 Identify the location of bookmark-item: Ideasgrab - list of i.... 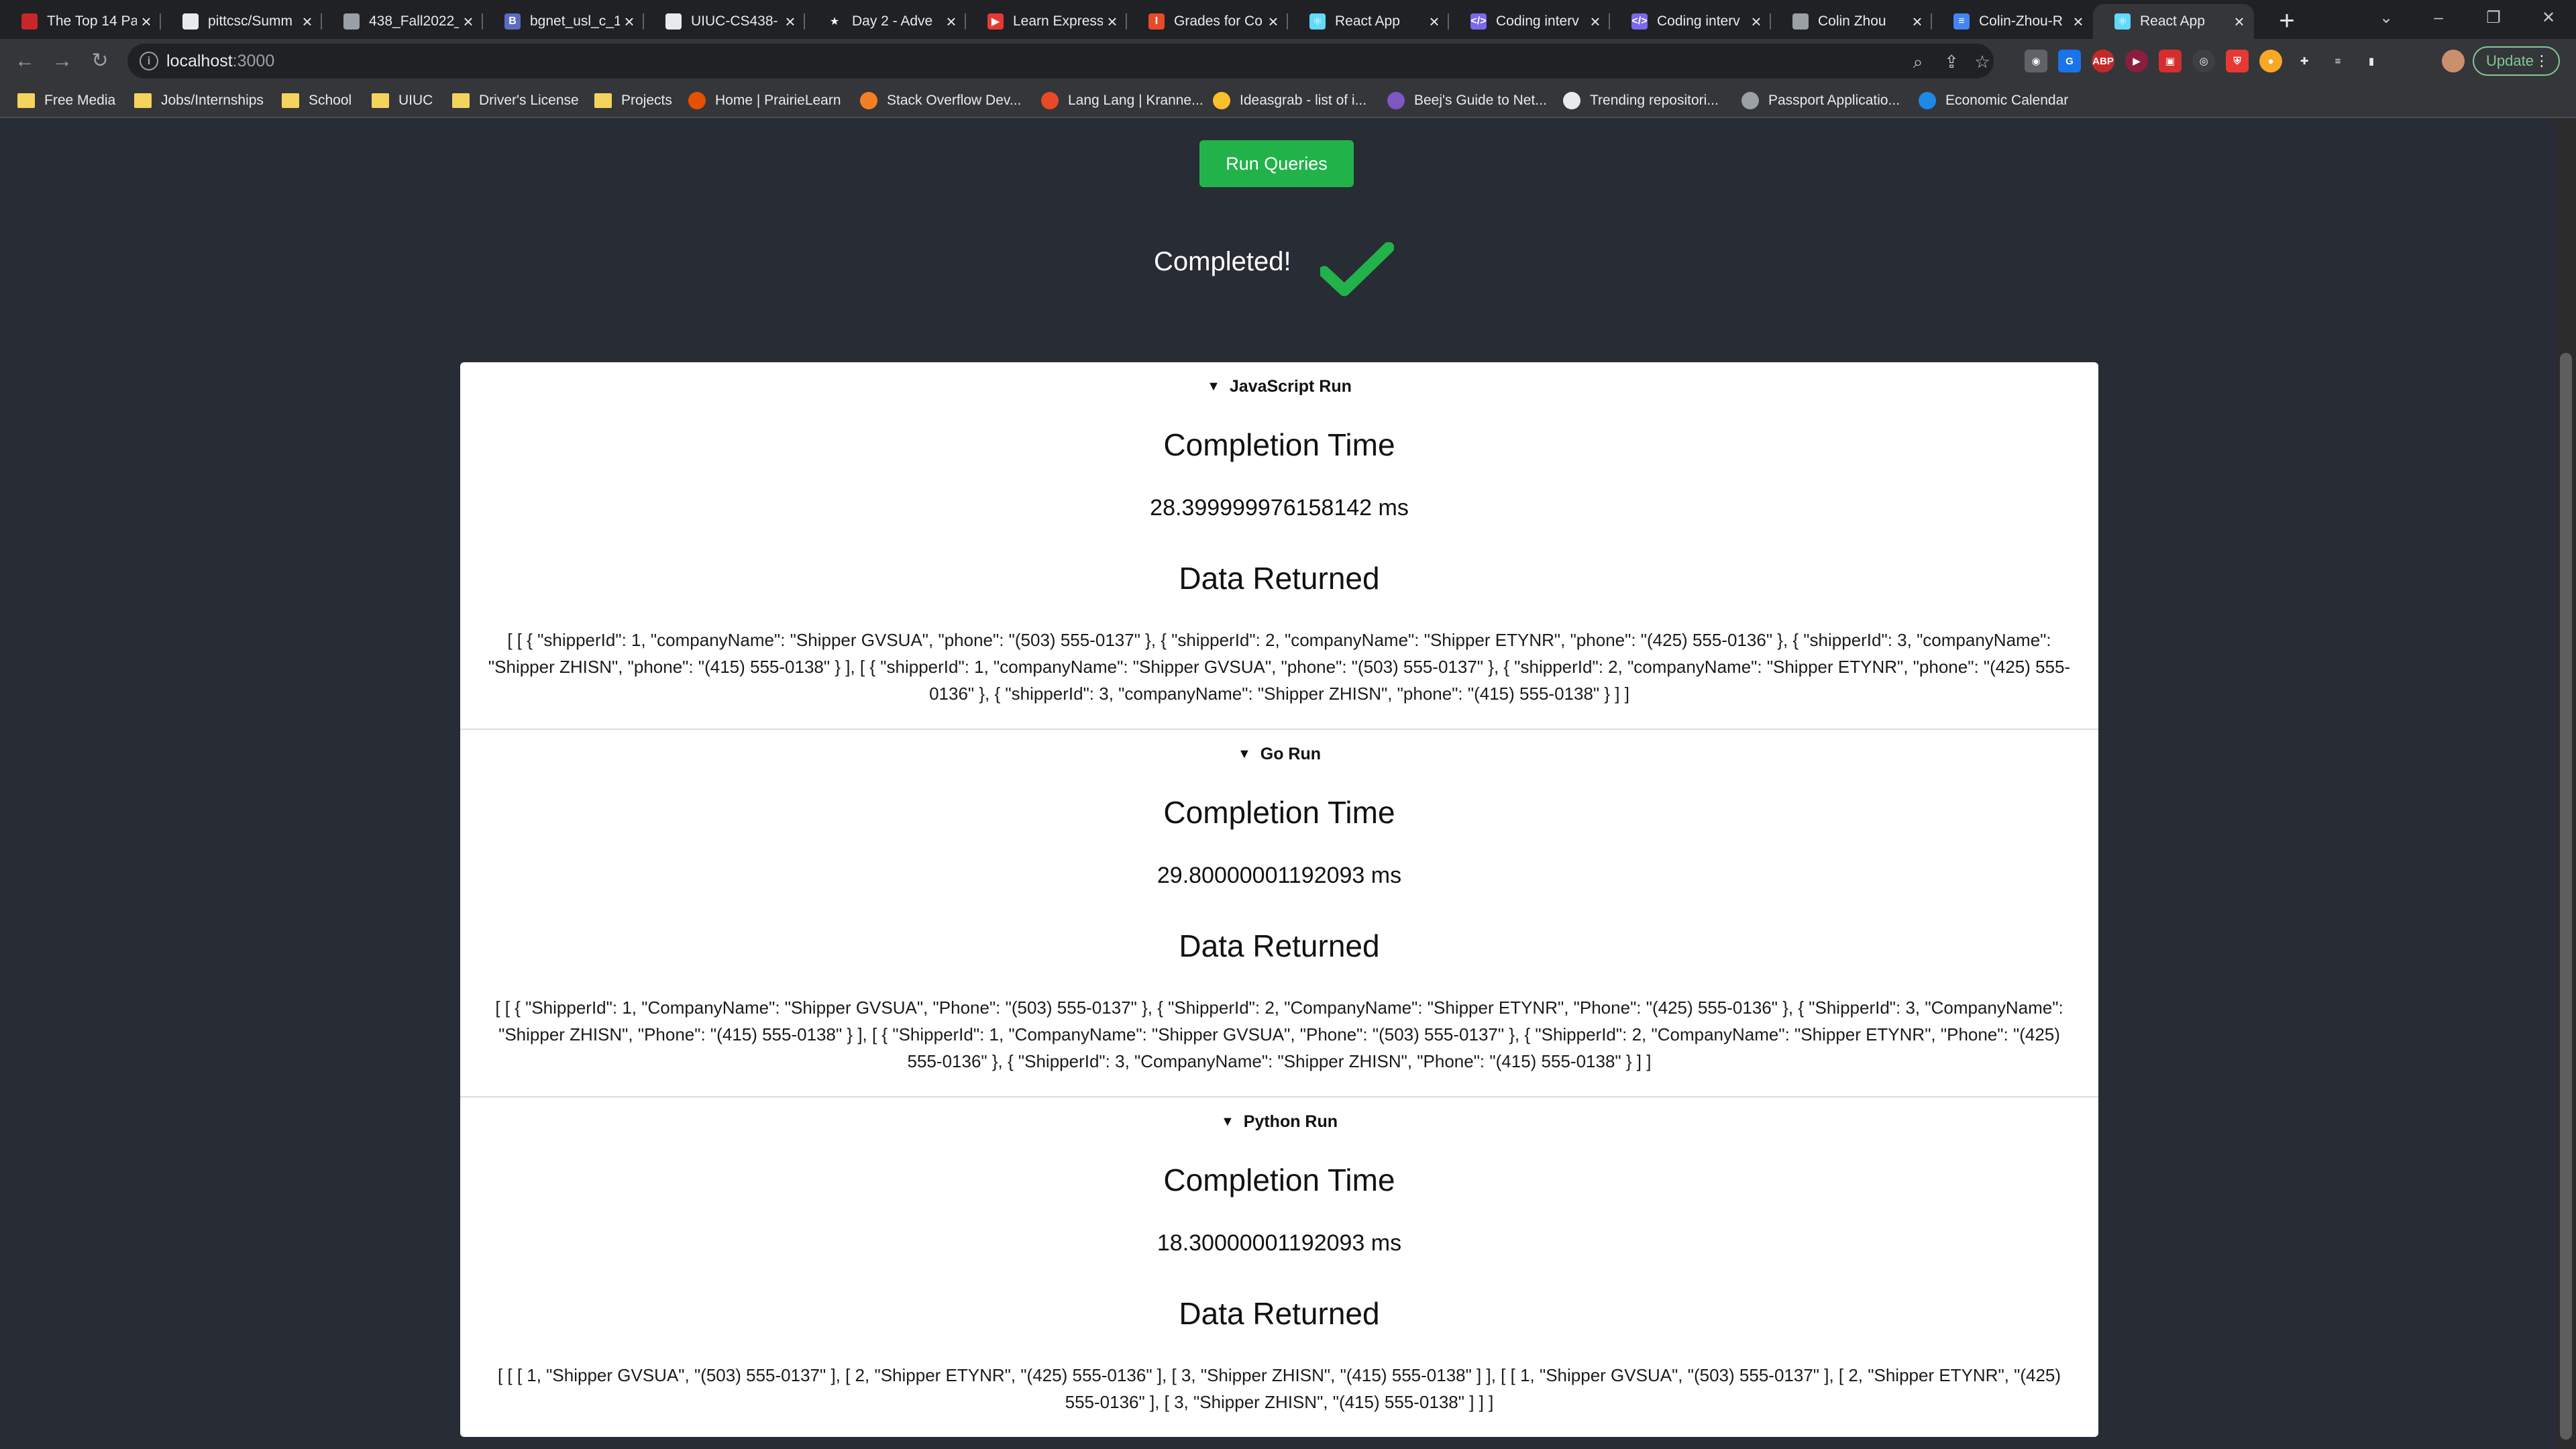
(1289, 100).